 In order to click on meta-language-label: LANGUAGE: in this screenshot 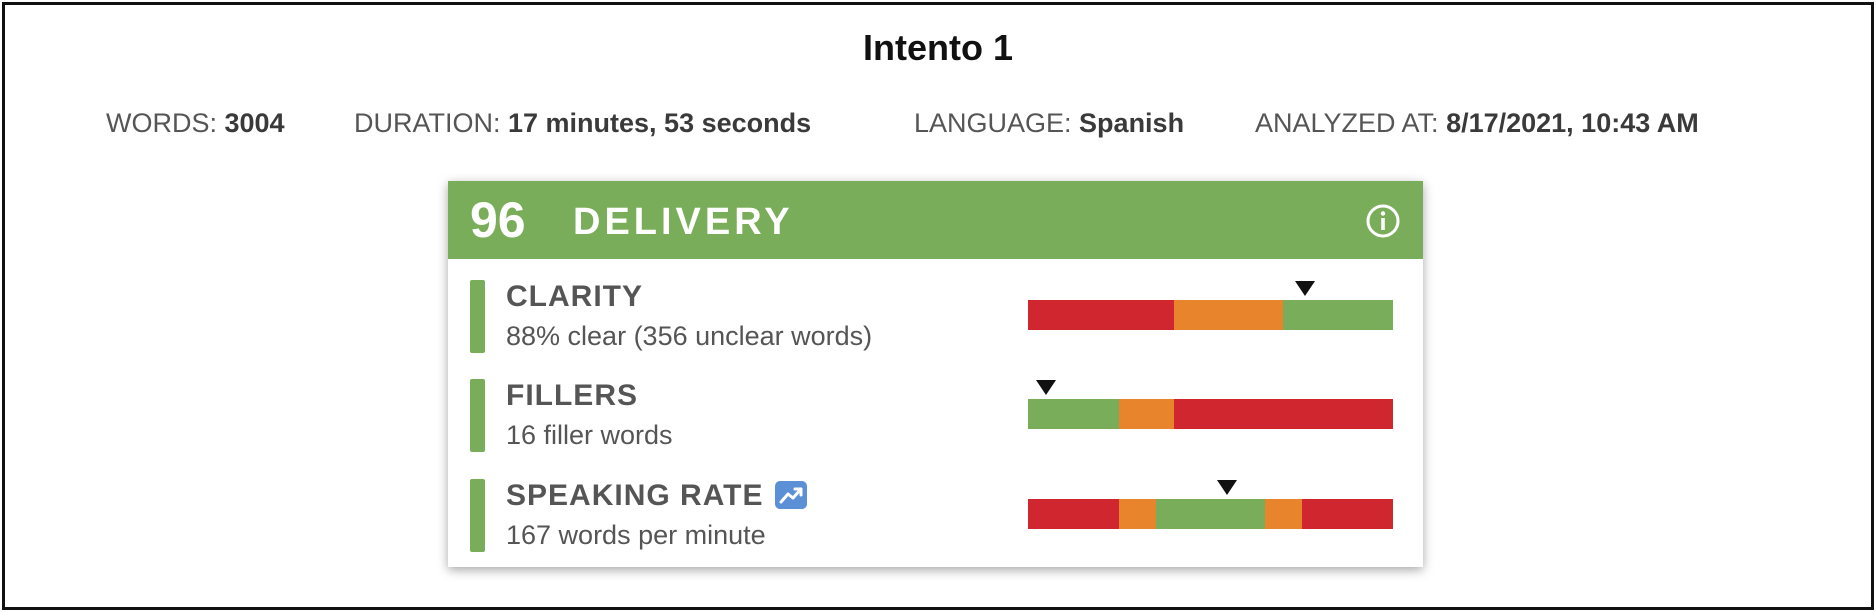, I will do `click(997, 123)`.